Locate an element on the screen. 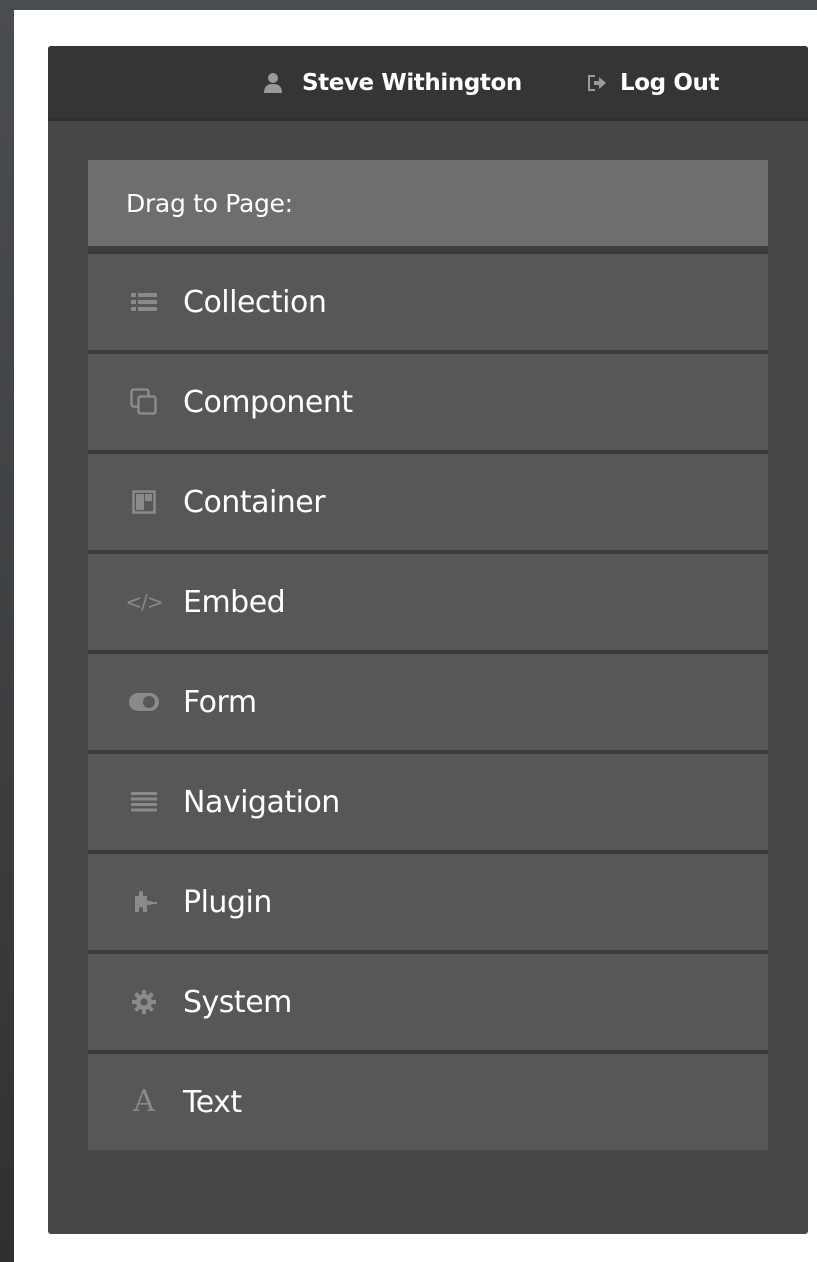  user-icon is located at coordinates (273, 83).